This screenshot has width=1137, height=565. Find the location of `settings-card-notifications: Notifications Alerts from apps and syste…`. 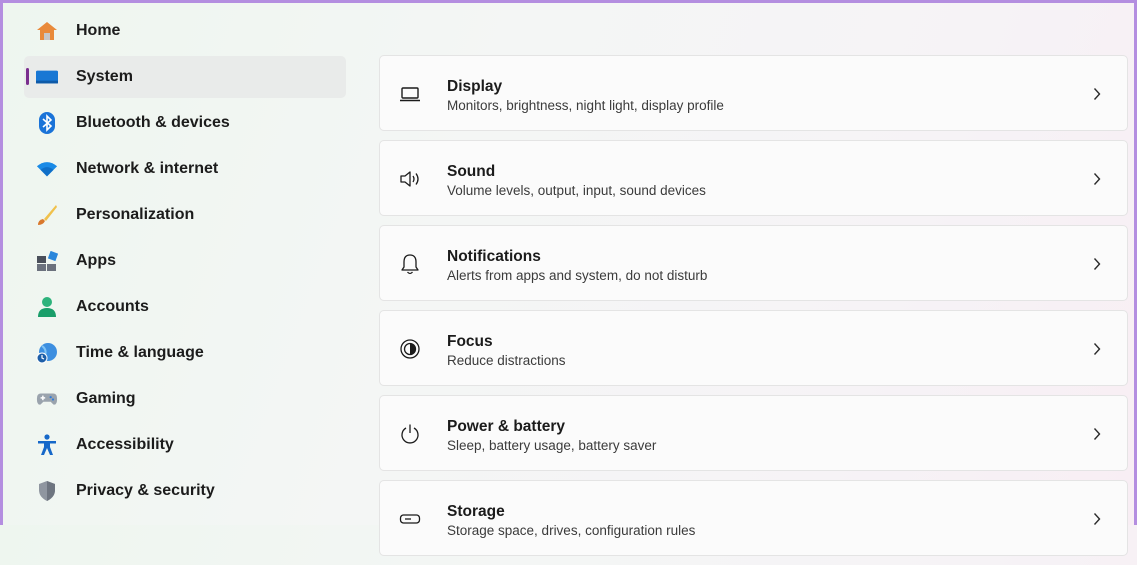

settings-card-notifications: Notifications Alerts from apps and syste… is located at coordinates (753, 263).